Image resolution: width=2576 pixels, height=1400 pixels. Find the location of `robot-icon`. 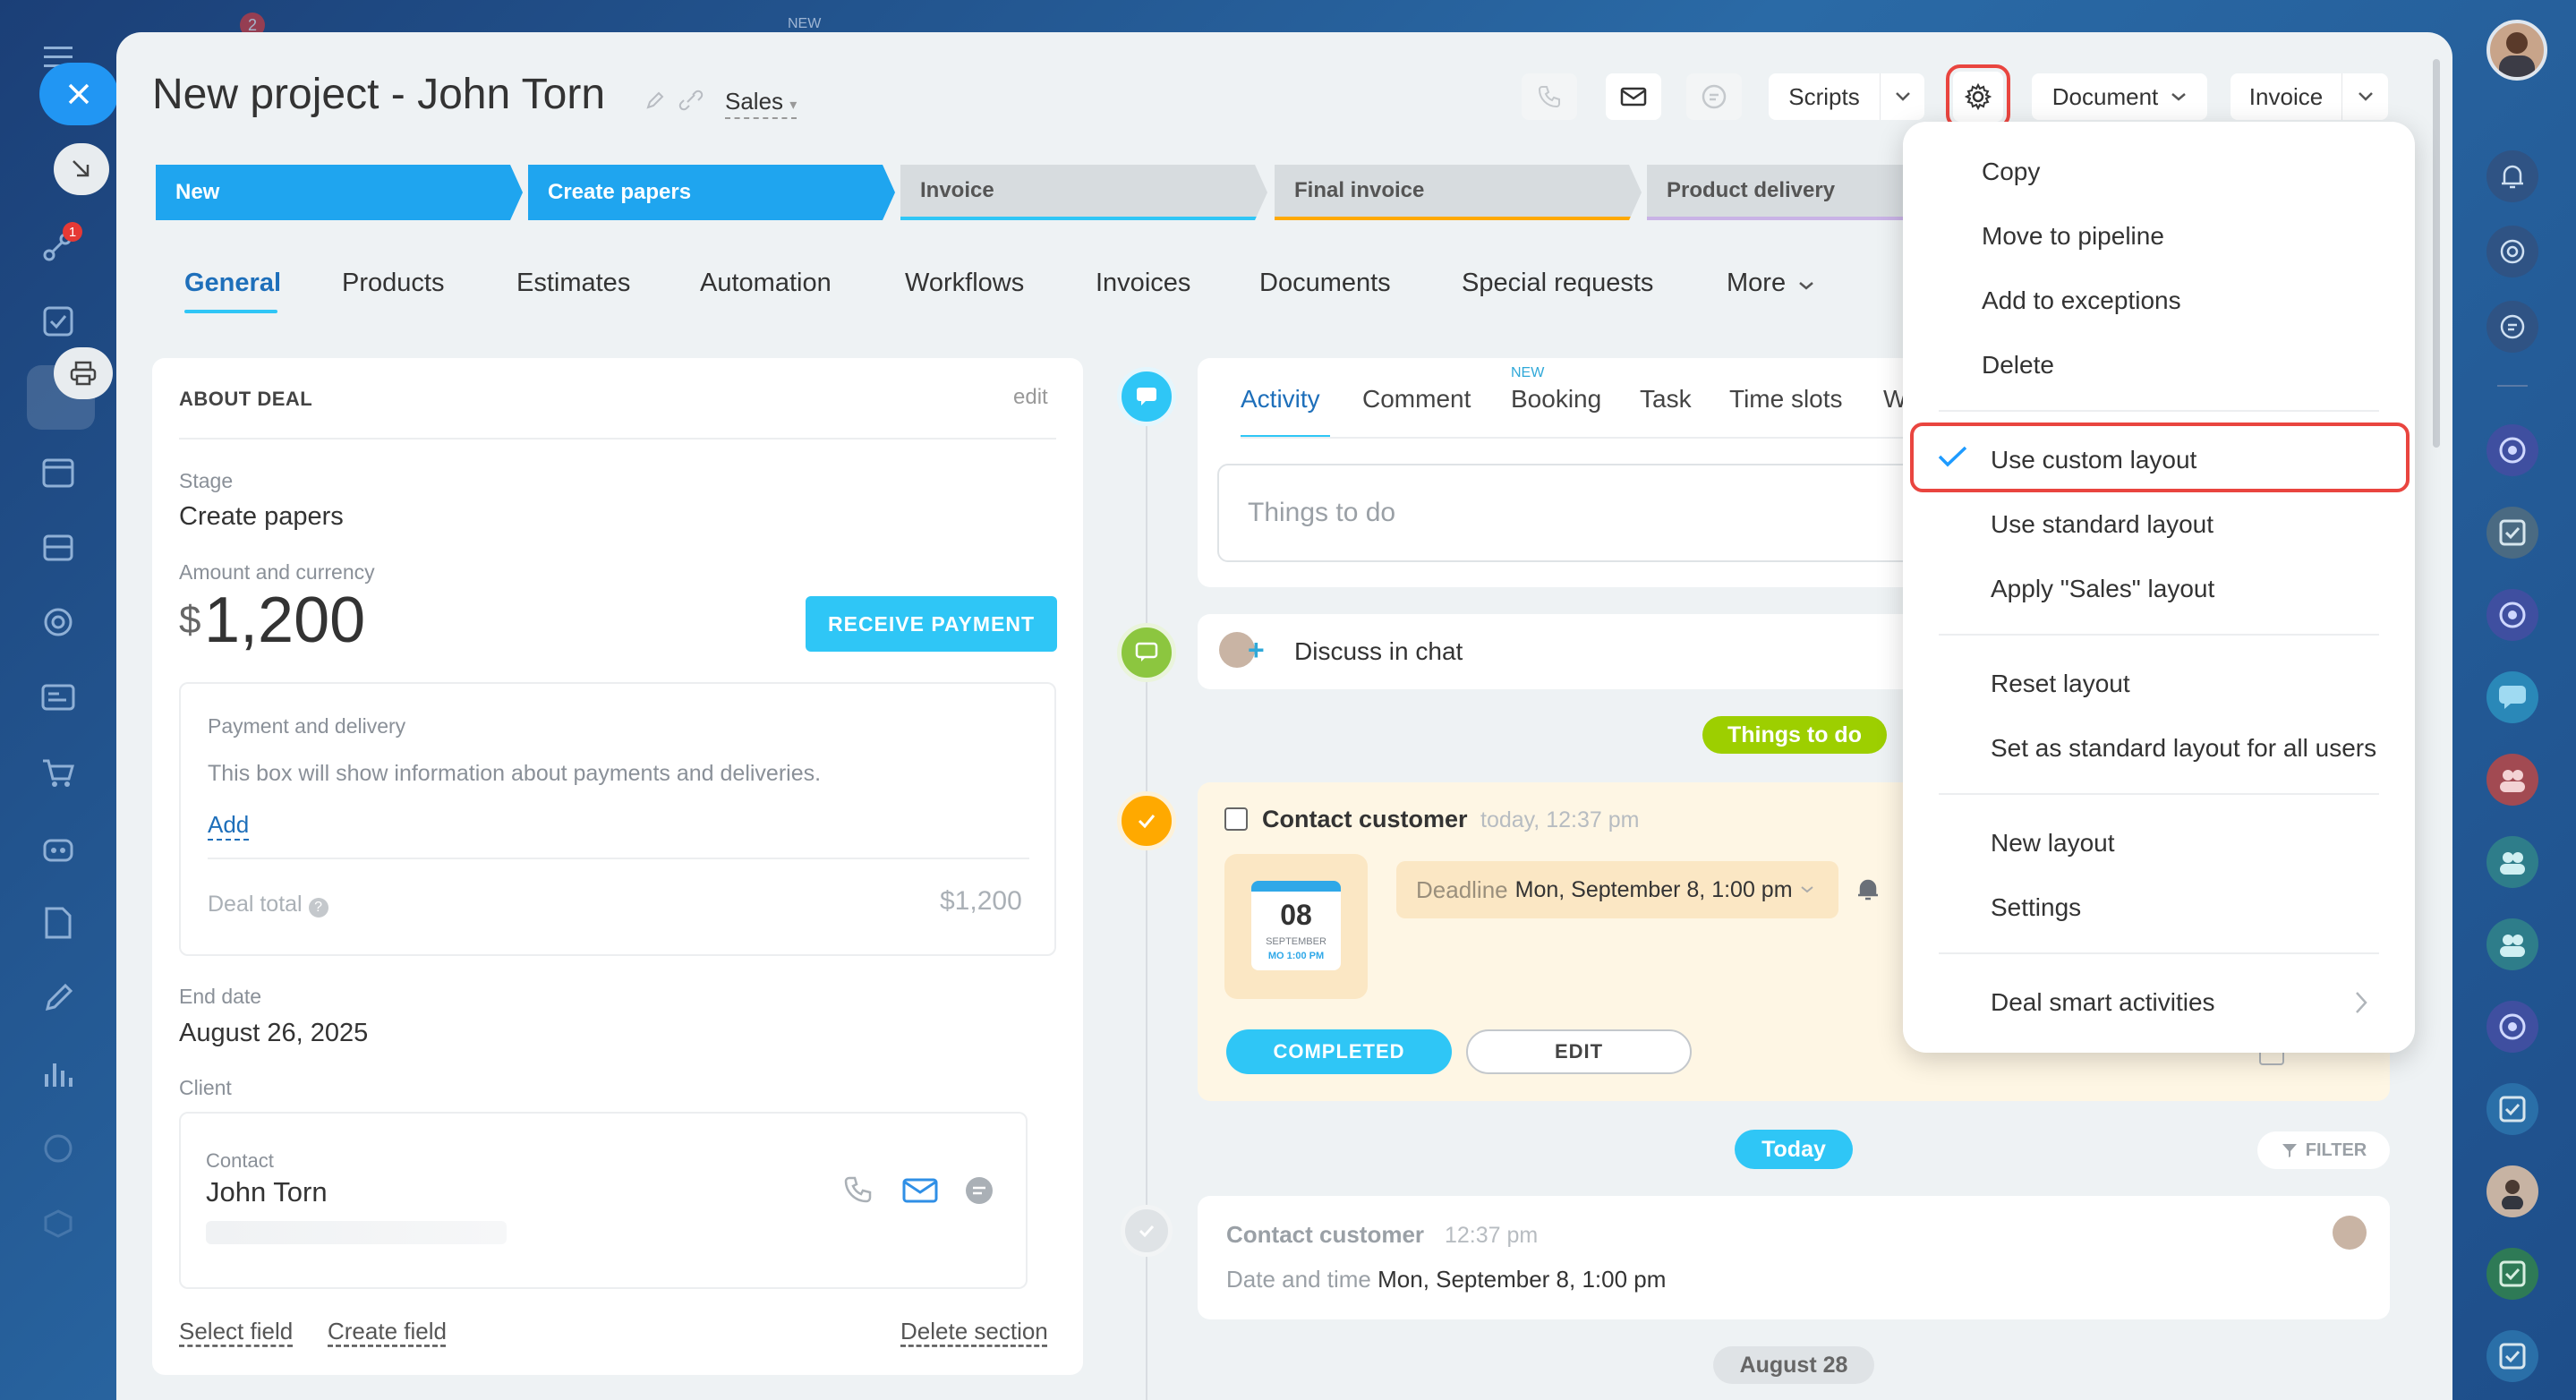

robot-icon is located at coordinates (58, 847).